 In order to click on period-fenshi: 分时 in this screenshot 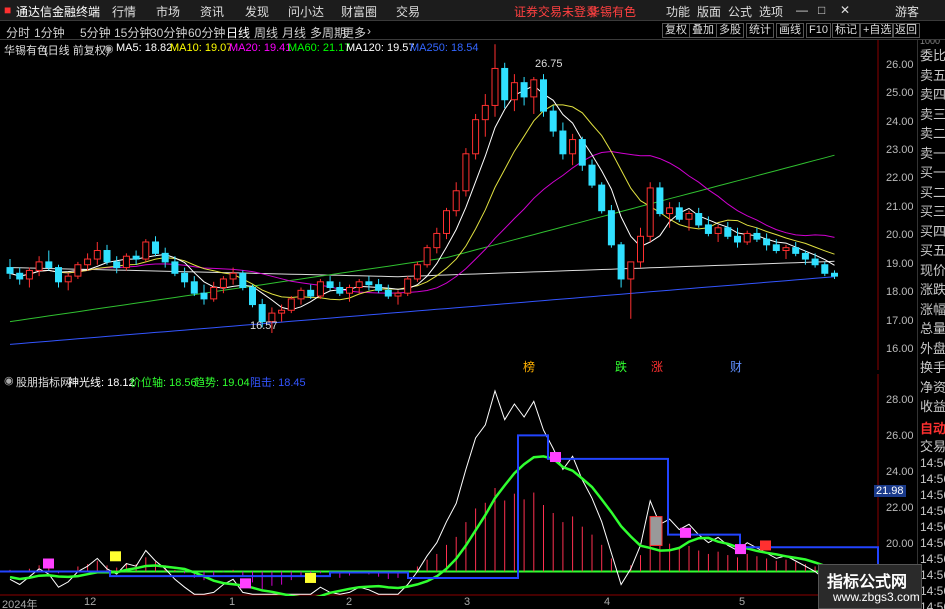, I will do `click(18, 32)`.